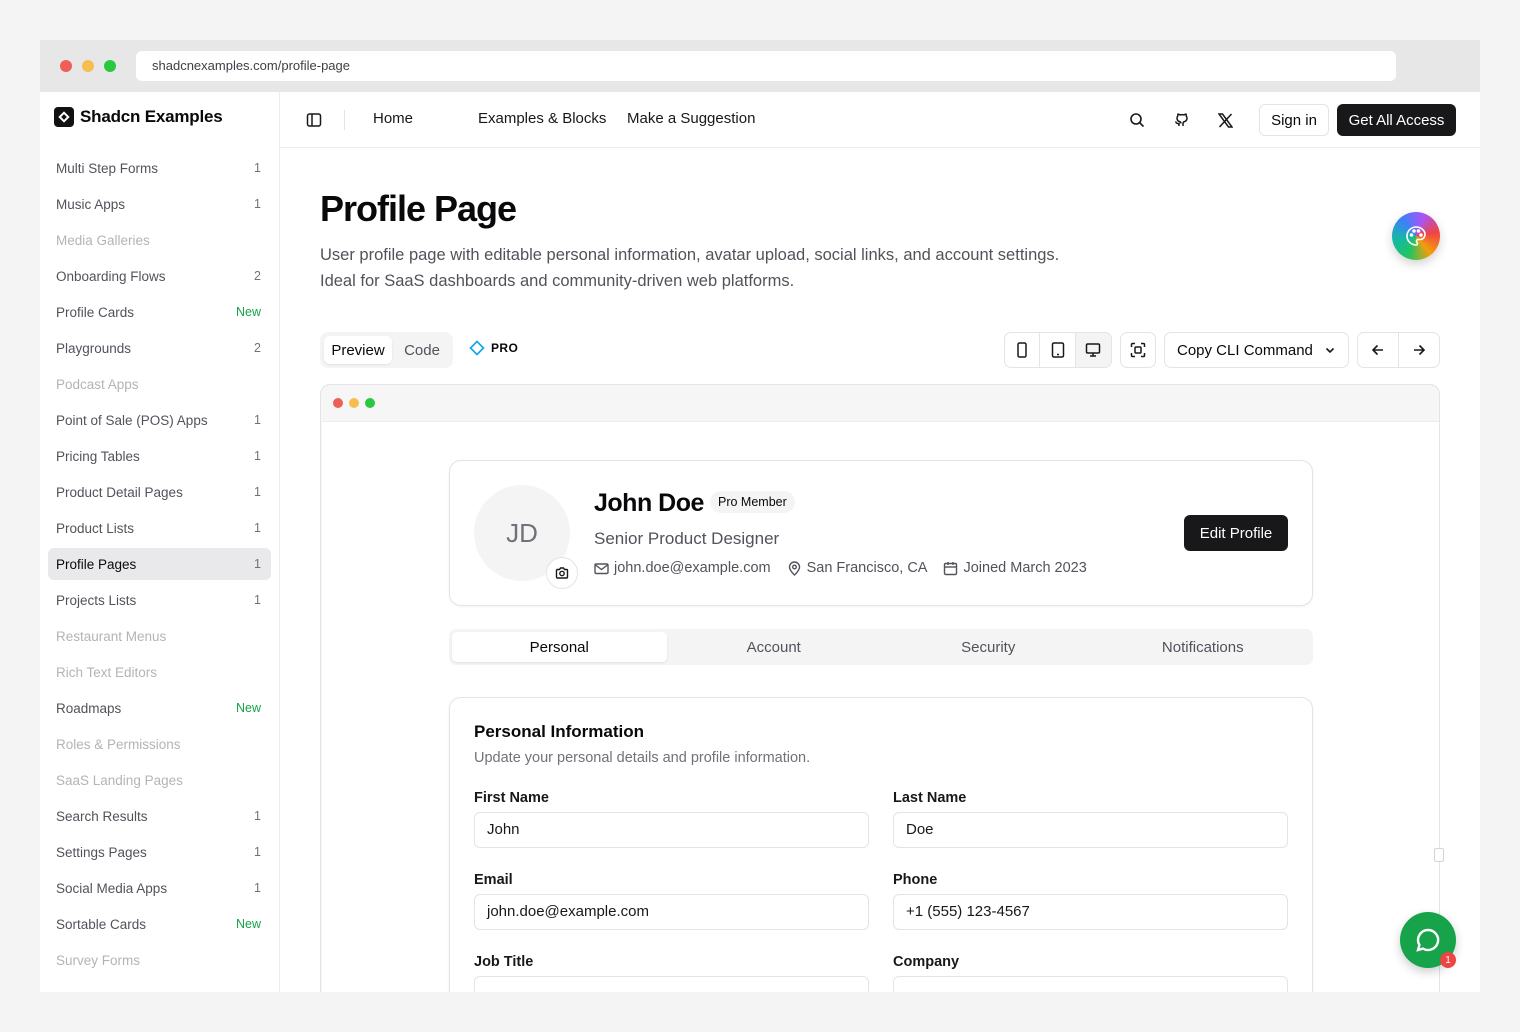 This screenshot has width=1520, height=1032. Describe the element at coordinates (857, 568) in the screenshot. I see `meta-location: San Francisco, CA` at that location.